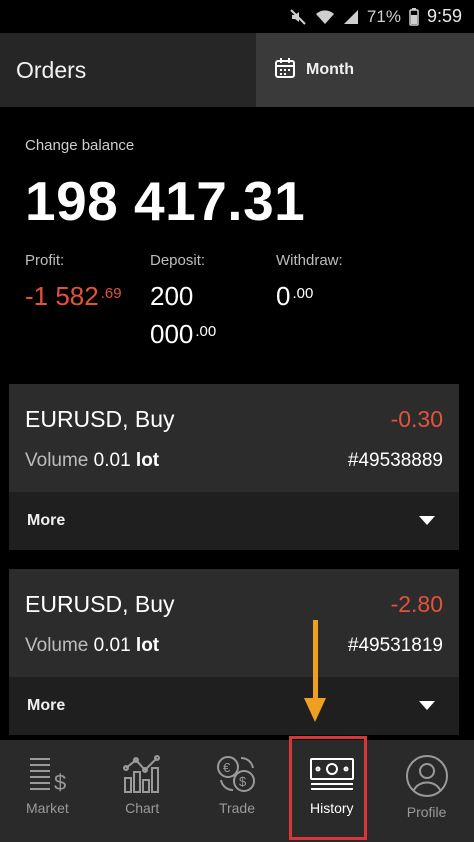  Describe the element at coordinates (426, 812) in the screenshot. I see `nav-label-profile: Profile` at that location.